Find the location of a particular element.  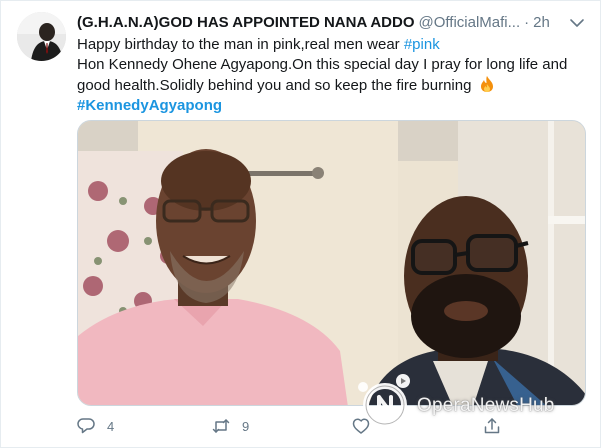

more-options-button is located at coordinates (577, 23).